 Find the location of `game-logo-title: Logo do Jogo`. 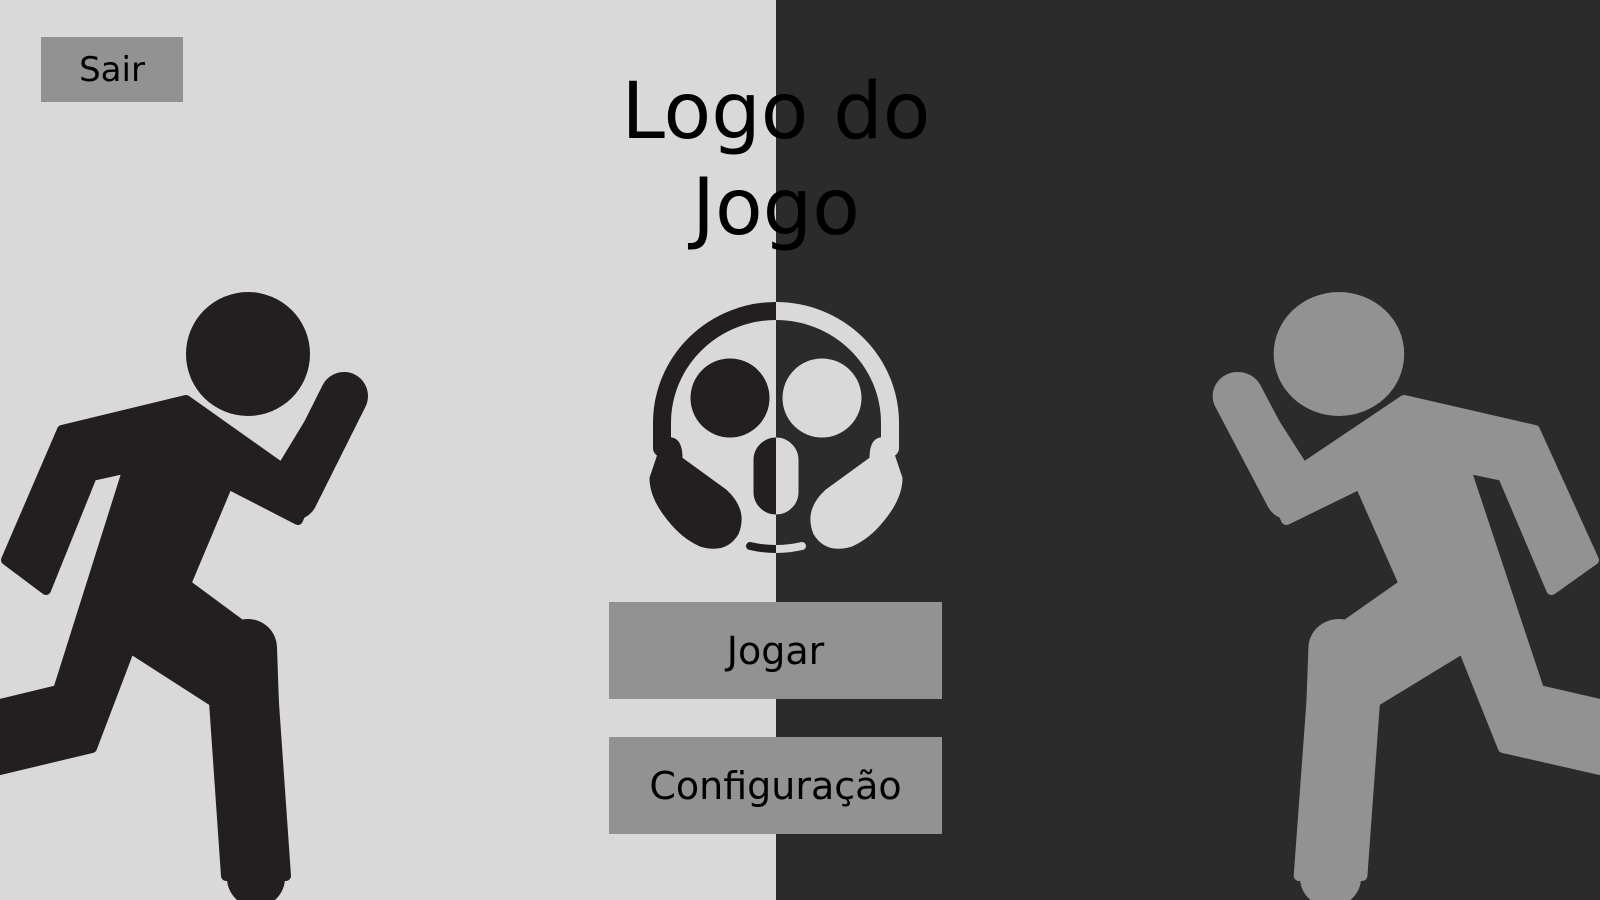

game-logo-title: Logo do Jogo is located at coordinates (776, 160).